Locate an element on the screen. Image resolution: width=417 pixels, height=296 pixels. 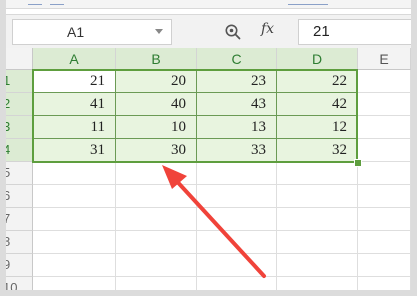
zoom-icon is located at coordinates (233, 32).